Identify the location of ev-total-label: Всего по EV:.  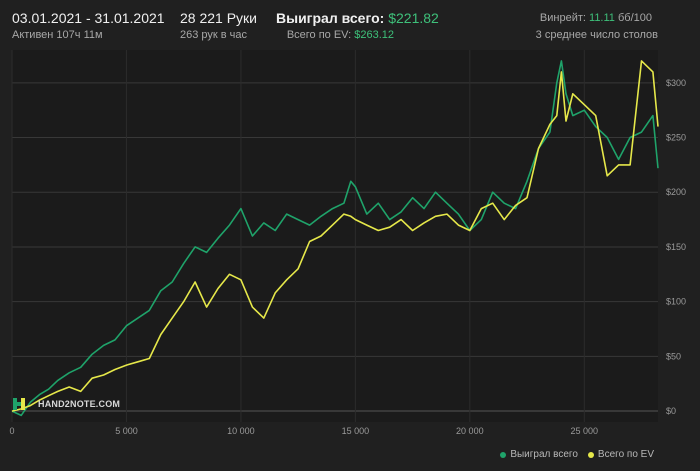
(319, 35).